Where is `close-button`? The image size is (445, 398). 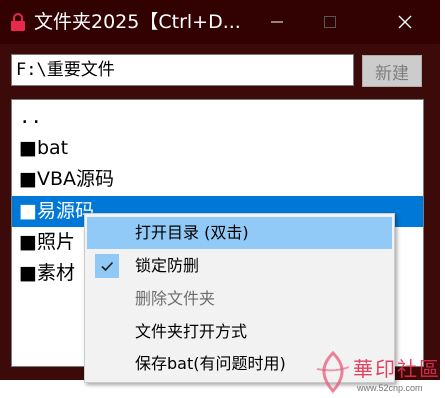 close-button is located at coordinates (405, 22).